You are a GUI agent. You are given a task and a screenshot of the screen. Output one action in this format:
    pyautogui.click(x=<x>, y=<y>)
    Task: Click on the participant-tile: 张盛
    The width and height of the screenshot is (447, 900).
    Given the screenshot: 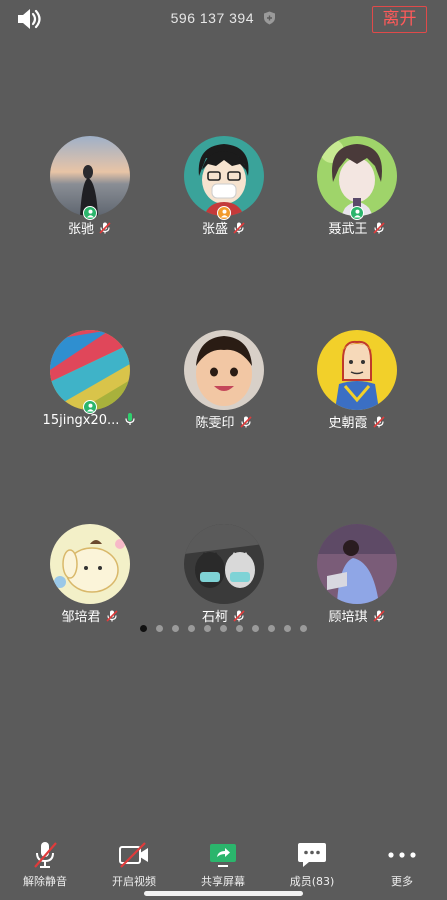 What is the action you would take?
    pyautogui.click(x=224, y=186)
    